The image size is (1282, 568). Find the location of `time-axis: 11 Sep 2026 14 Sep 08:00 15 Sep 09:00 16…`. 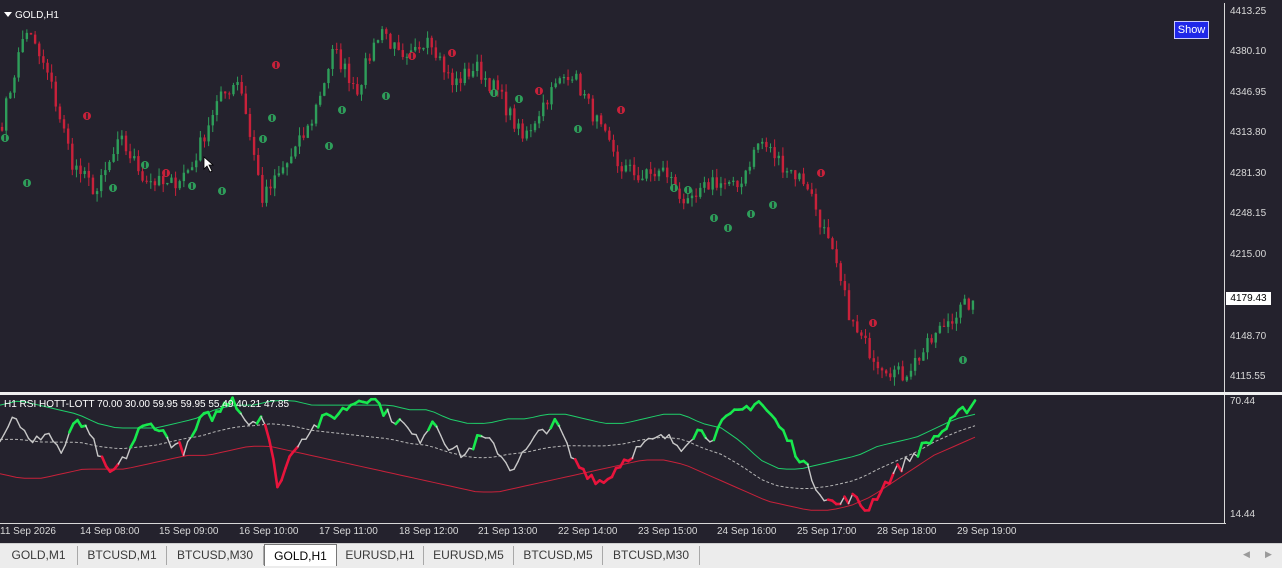

time-axis: 11 Sep 2026 14 Sep 08:00 15 Sep 09:00 16… is located at coordinates (641, 533).